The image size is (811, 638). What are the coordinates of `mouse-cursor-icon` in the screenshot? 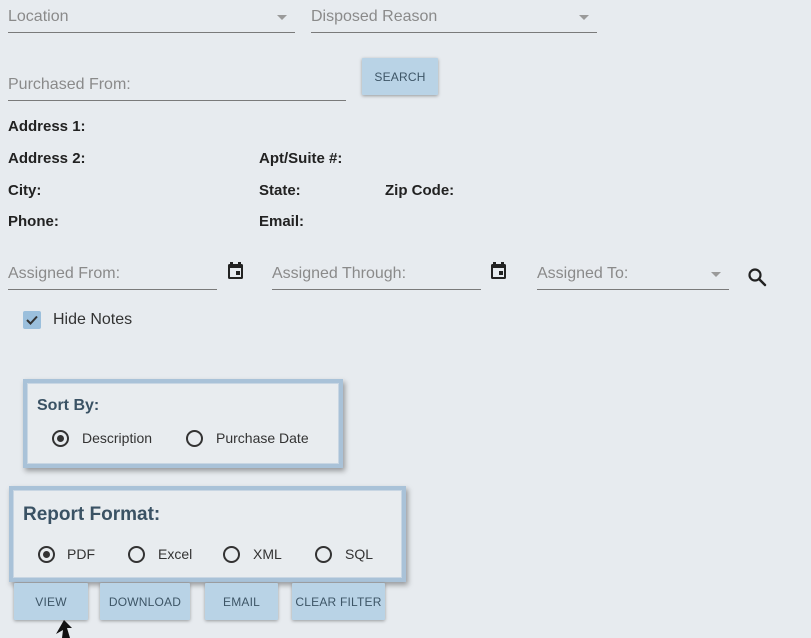 It's located at (64, 629).